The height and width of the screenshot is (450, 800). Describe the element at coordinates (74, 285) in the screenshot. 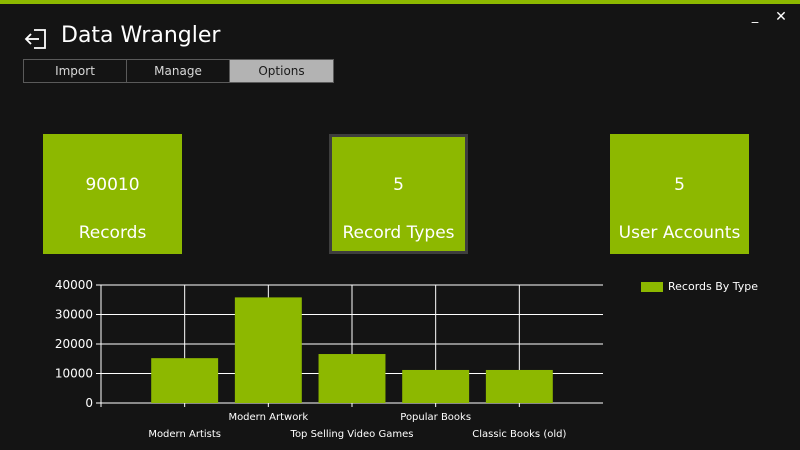

I see `y-tick-label: 40000` at that location.